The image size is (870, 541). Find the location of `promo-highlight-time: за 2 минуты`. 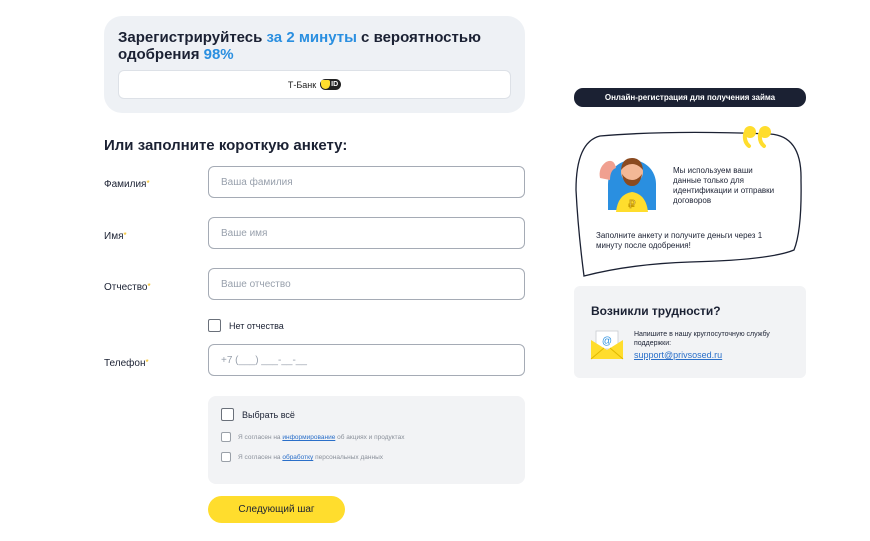

promo-highlight-time: за 2 минуты is located at coordinates (311, 37).